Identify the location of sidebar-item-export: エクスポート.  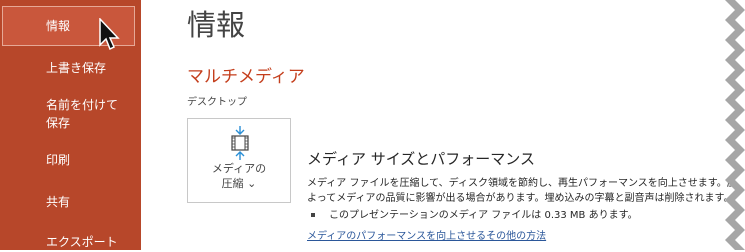
(70, 242).